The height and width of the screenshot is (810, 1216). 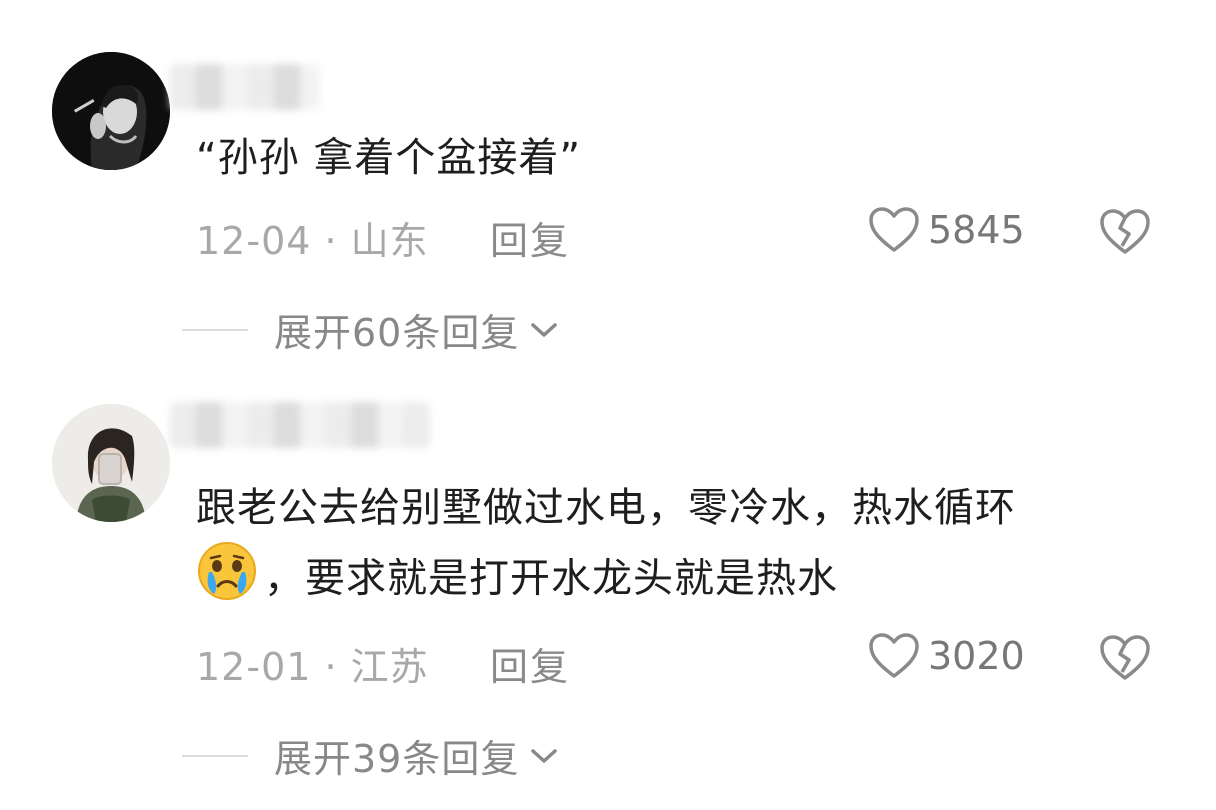 What do you see at coordinates (312, 241) in the screenshot?
I see `comment-date-region: 12-04 · 山东` at bounding box center [312, 241].